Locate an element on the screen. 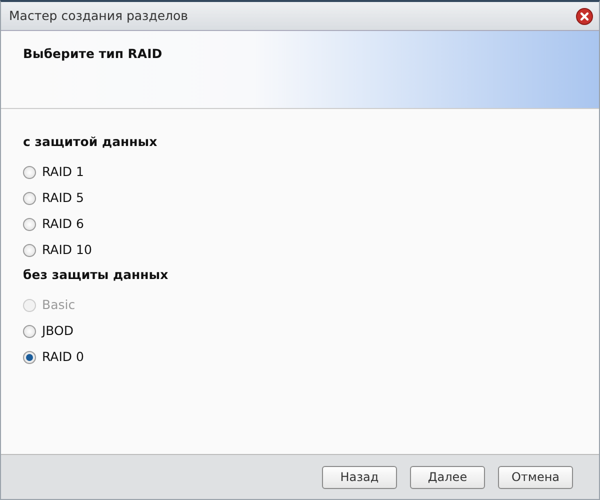 The image size is (600, 500). option-label: JBOD is located at coordinates (58, 331).